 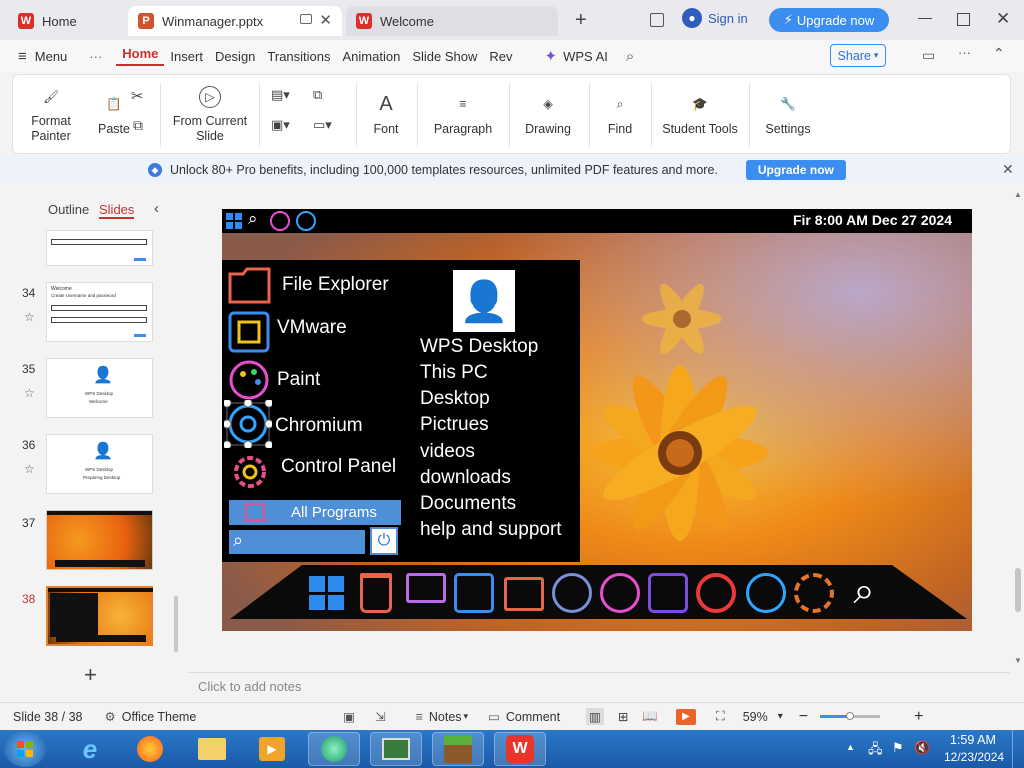 I want to click on taskbar-date: 12/23/2024, so click(x=974, y=757).